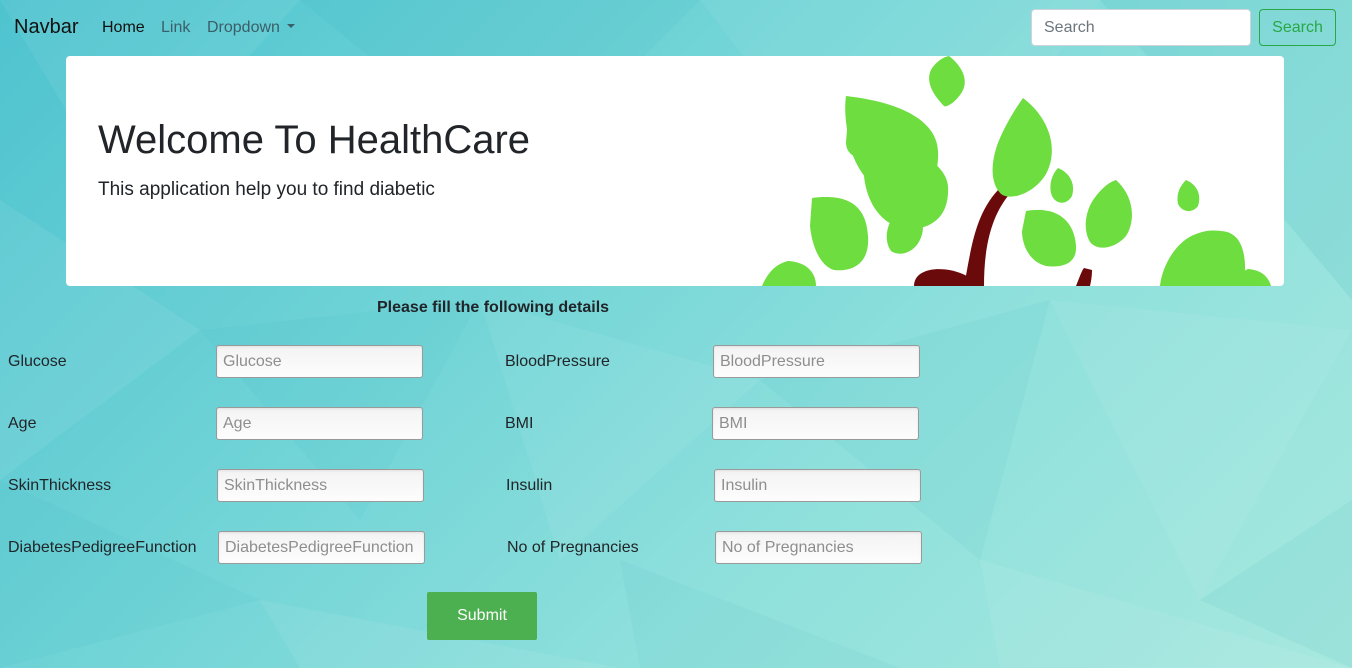 The width and height of the screenshot is (1352, 668). Describe the element at coordinates (319, 423) in the screenshot. I see `age-input` at that location.